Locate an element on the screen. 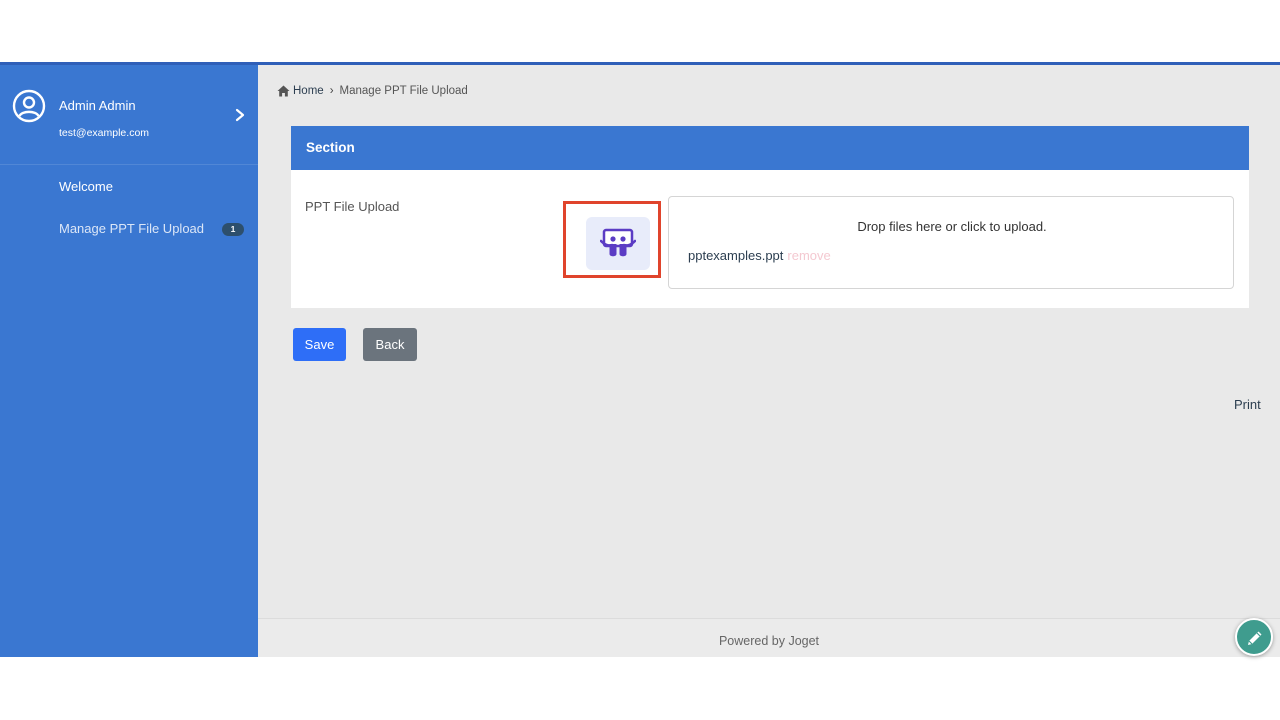  home-icon is located at coordinates (283, 91).